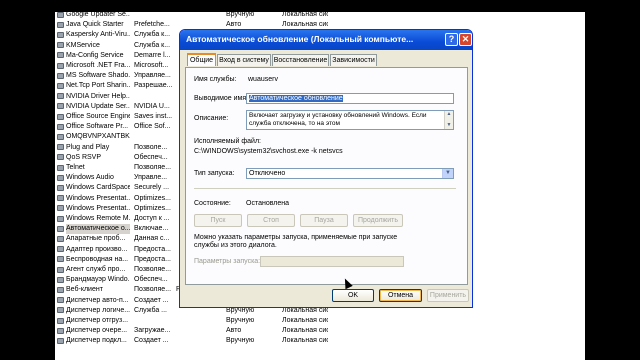  I want to click on close-button: ✕, so click(465, 39).